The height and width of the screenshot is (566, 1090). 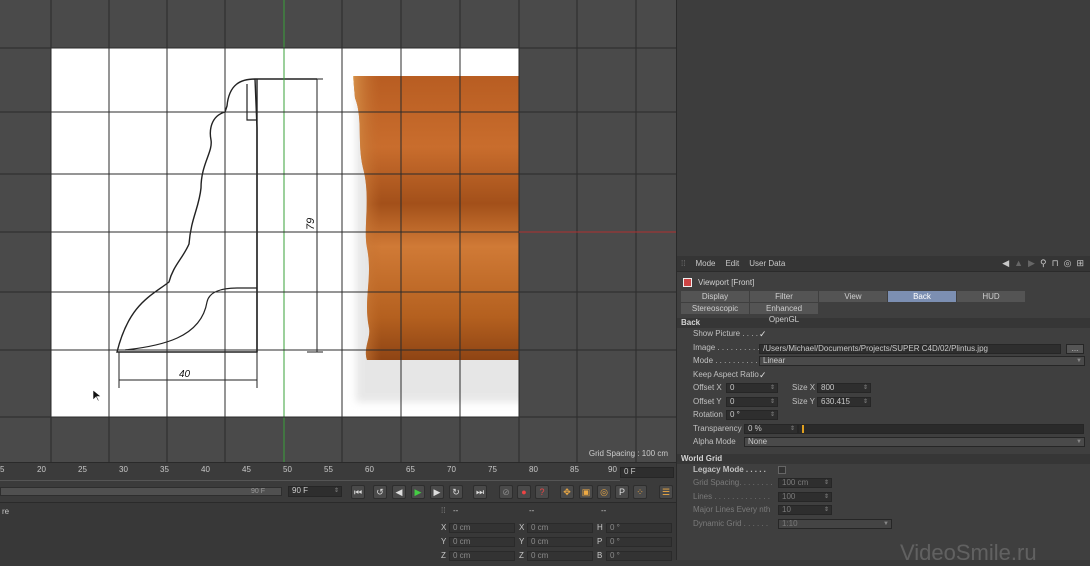 What do you see at coordinates (733, 482) in the screenshot?
I see `grid-spacing-label: Grid Spacing. . . . . . . .` at bounding box center [733, 482].